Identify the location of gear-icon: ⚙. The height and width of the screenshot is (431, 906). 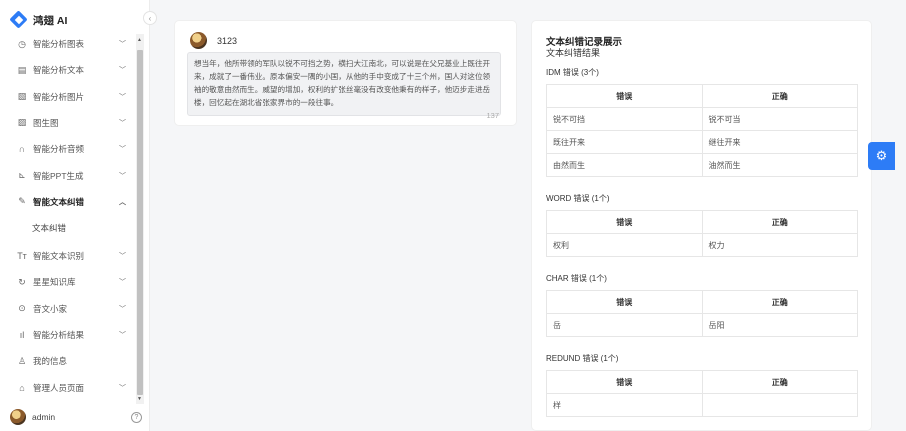
(881, 155).